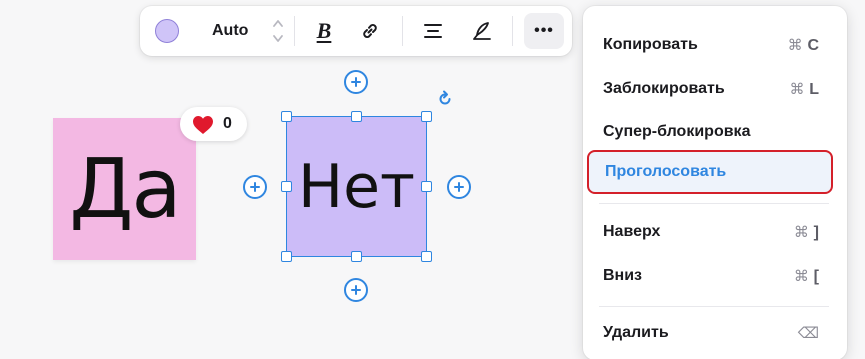 This screenshot has height=359, width=865. I want to click on add-left-icon, so click(255, 187).